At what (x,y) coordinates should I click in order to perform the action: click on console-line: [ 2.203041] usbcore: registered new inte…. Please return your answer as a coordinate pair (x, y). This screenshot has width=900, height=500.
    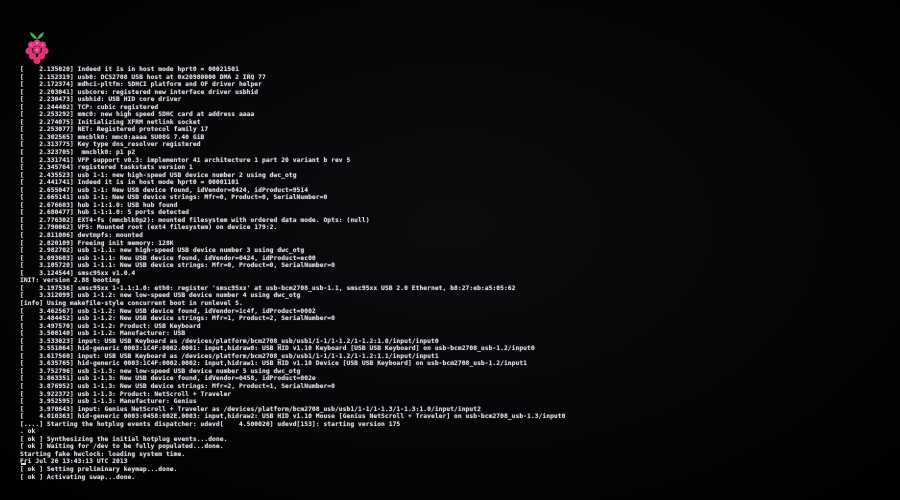
    Looking at the image, I should click on (139, 92).